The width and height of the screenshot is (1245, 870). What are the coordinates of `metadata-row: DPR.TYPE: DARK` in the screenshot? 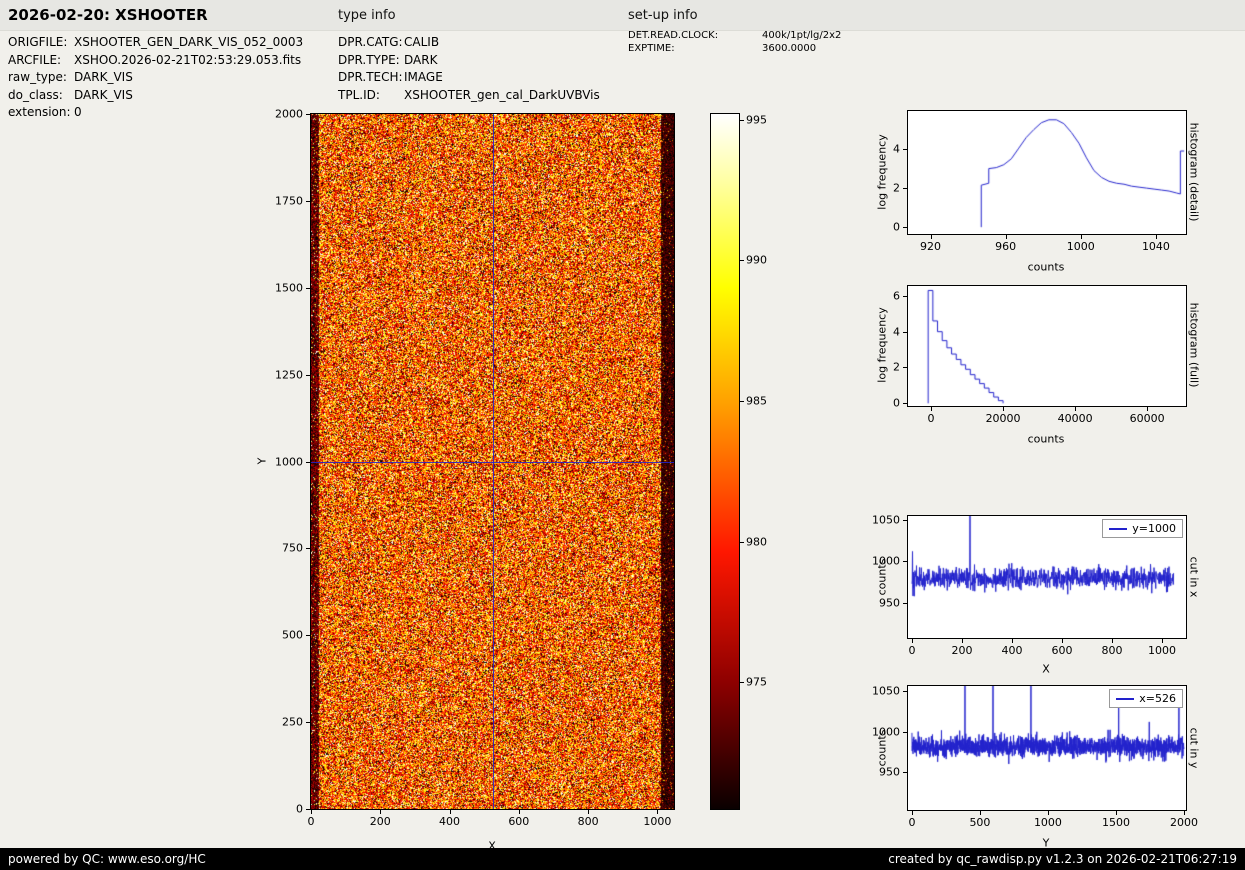 It's located at (469, 61).